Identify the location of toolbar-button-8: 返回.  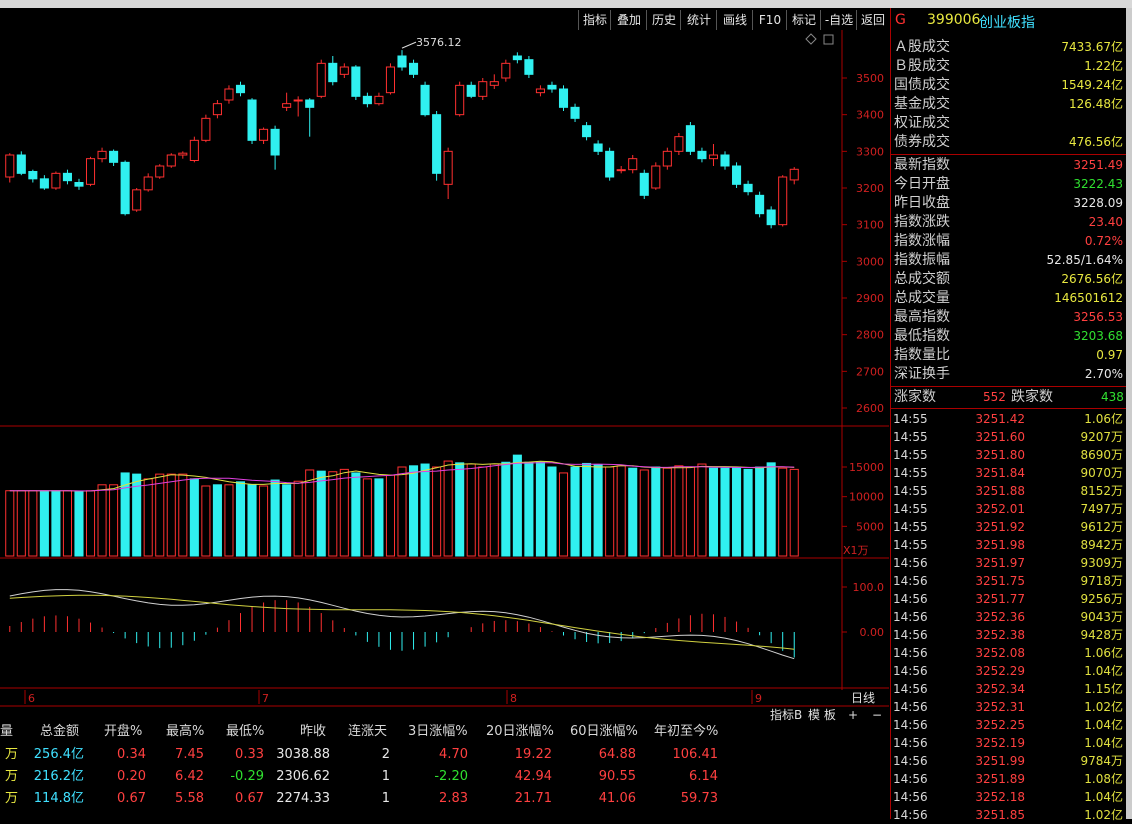
(872, 20).